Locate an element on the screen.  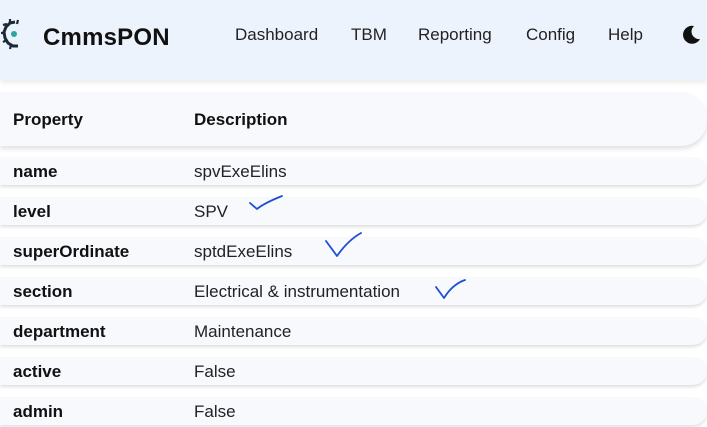
table-row: department Maintenance is located at coordinates (353, 331).